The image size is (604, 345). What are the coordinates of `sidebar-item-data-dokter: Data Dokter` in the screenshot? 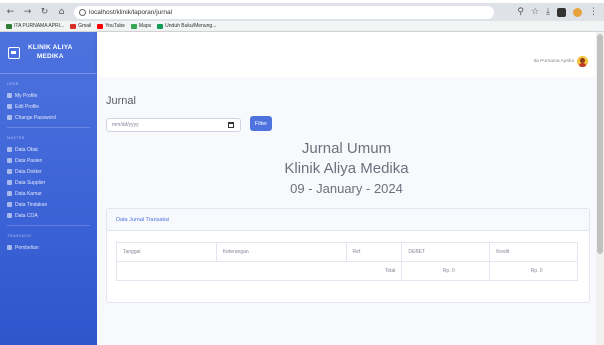 It's located at (48, 171).